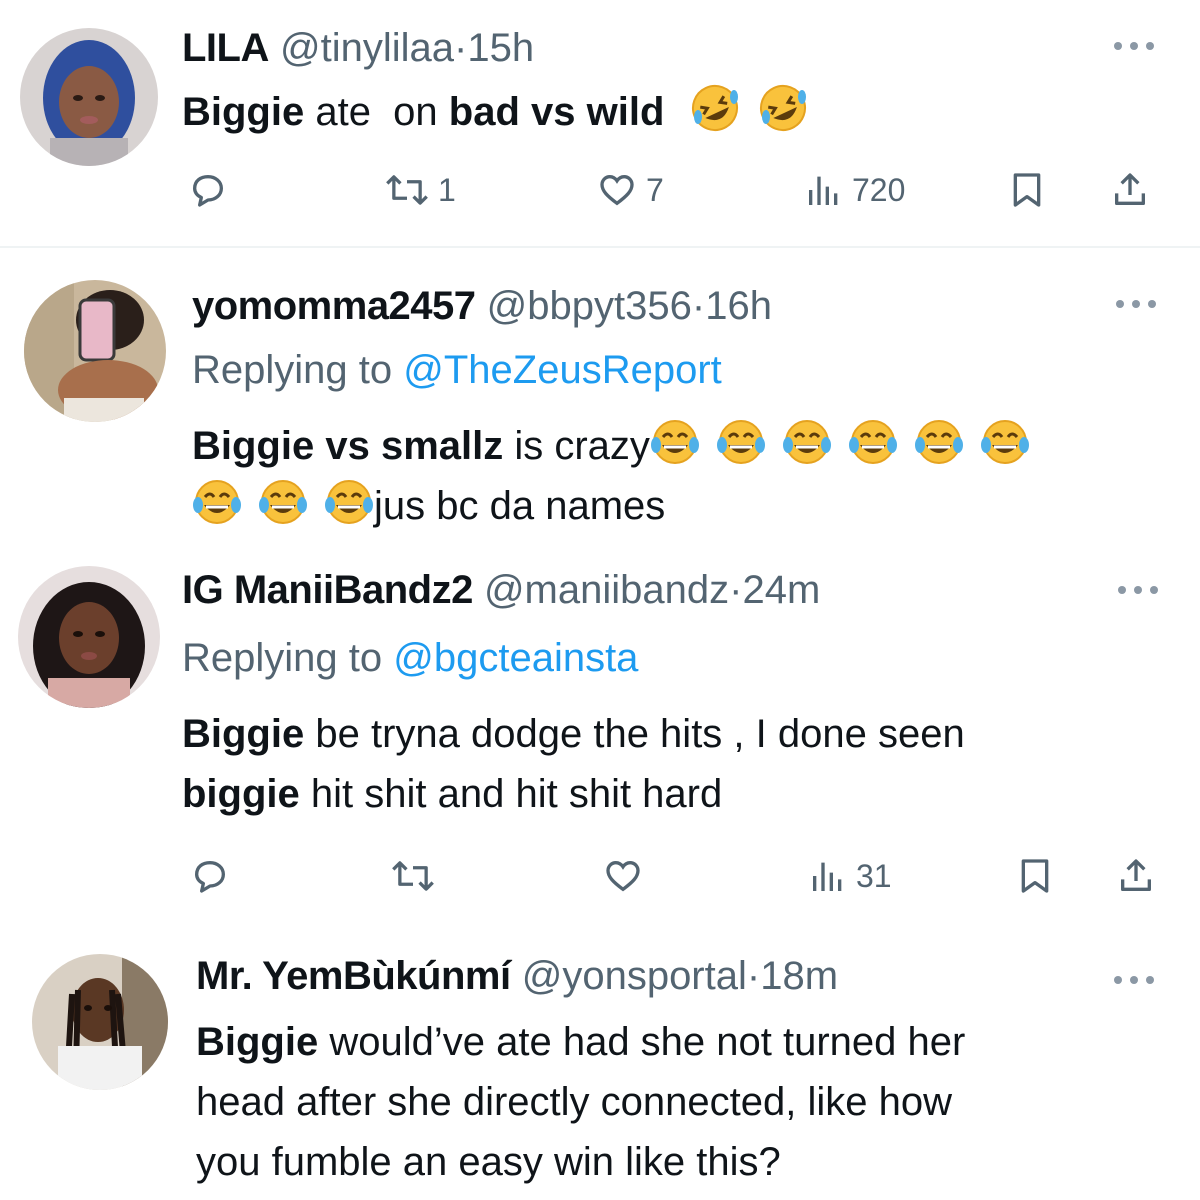 The image size is (1200, 1200). I want to click on action-bar: 1 7 720, so click(600, 190).